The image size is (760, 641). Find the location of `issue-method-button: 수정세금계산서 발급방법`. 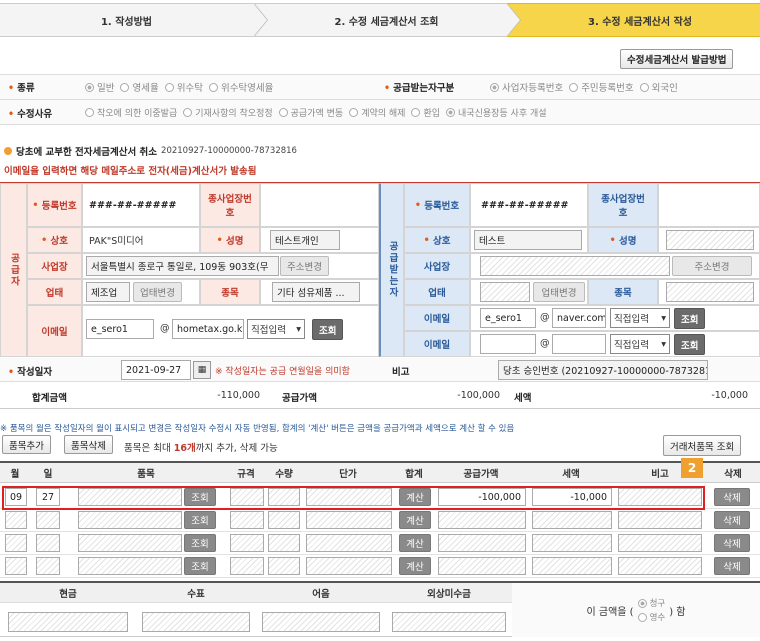

issue-method-button: 수정세금계산서 발급방법 is located at coordinates (677, 59).